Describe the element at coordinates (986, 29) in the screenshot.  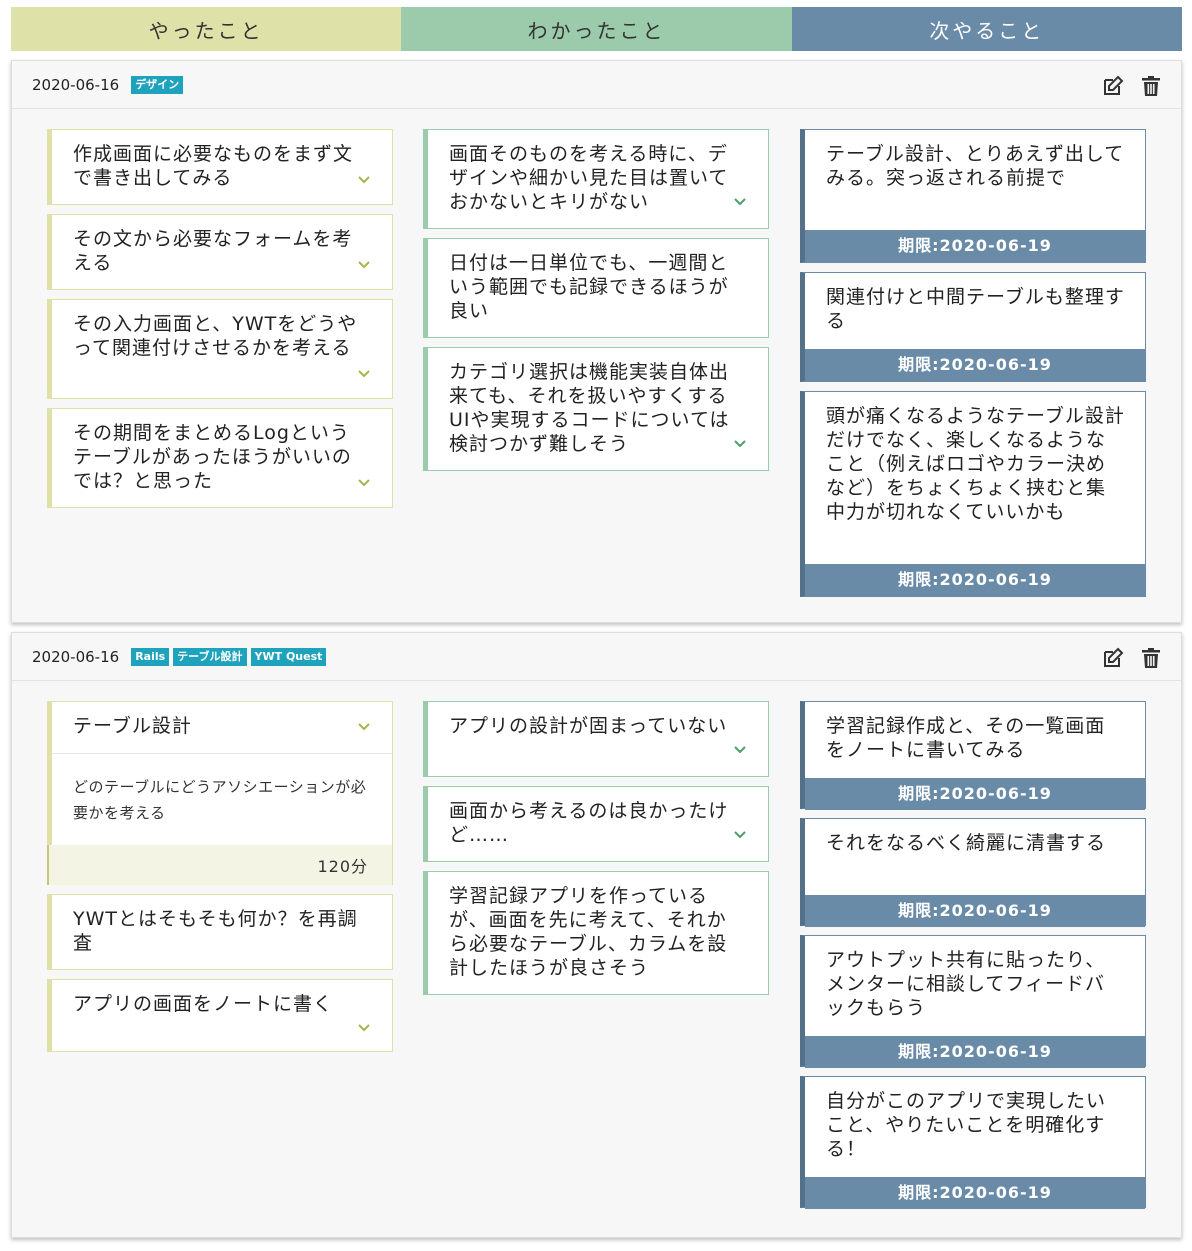
I see `header-tsugi: 次やること` at that location.